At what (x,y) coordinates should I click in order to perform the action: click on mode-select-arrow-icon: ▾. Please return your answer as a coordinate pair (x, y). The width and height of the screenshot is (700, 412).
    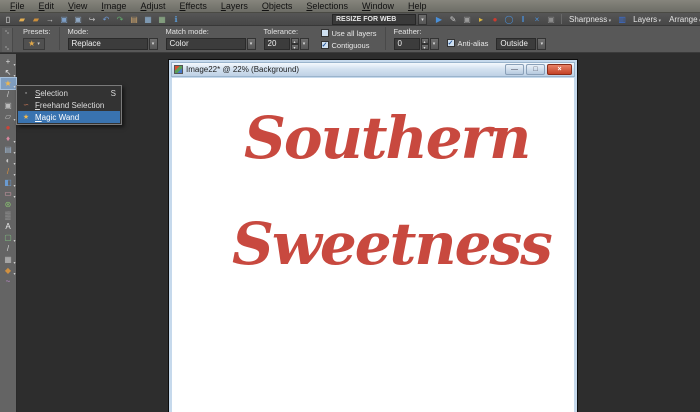
    Looking at the image, I should click on (153, 43).